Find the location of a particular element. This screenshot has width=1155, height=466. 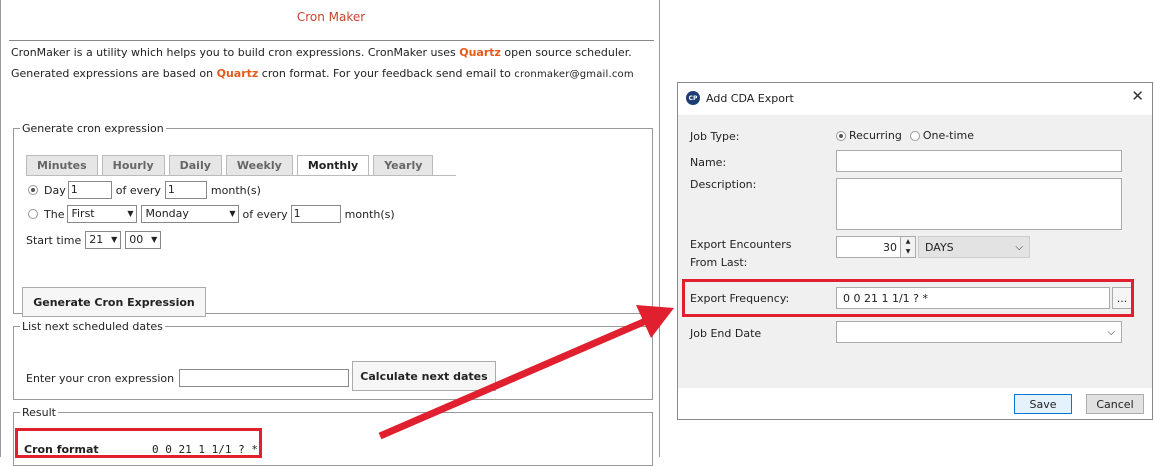

encounters-label-2: From Last: is located at coordinates (719, 262).